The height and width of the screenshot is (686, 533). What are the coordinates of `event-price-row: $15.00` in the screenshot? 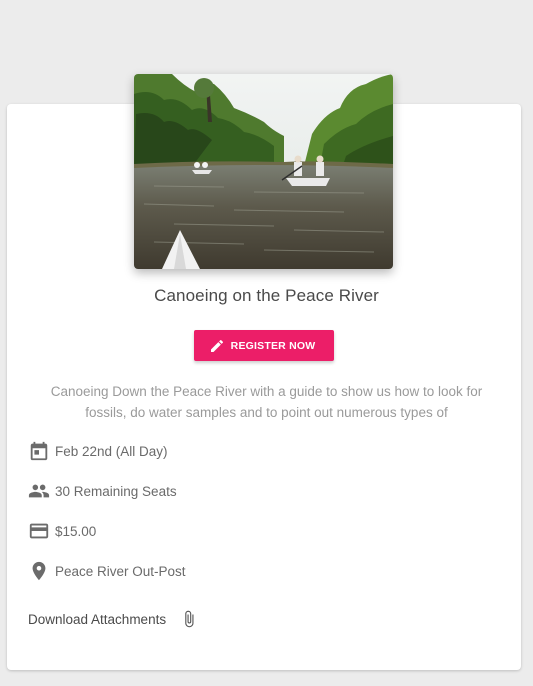 It's located at (62, 531).